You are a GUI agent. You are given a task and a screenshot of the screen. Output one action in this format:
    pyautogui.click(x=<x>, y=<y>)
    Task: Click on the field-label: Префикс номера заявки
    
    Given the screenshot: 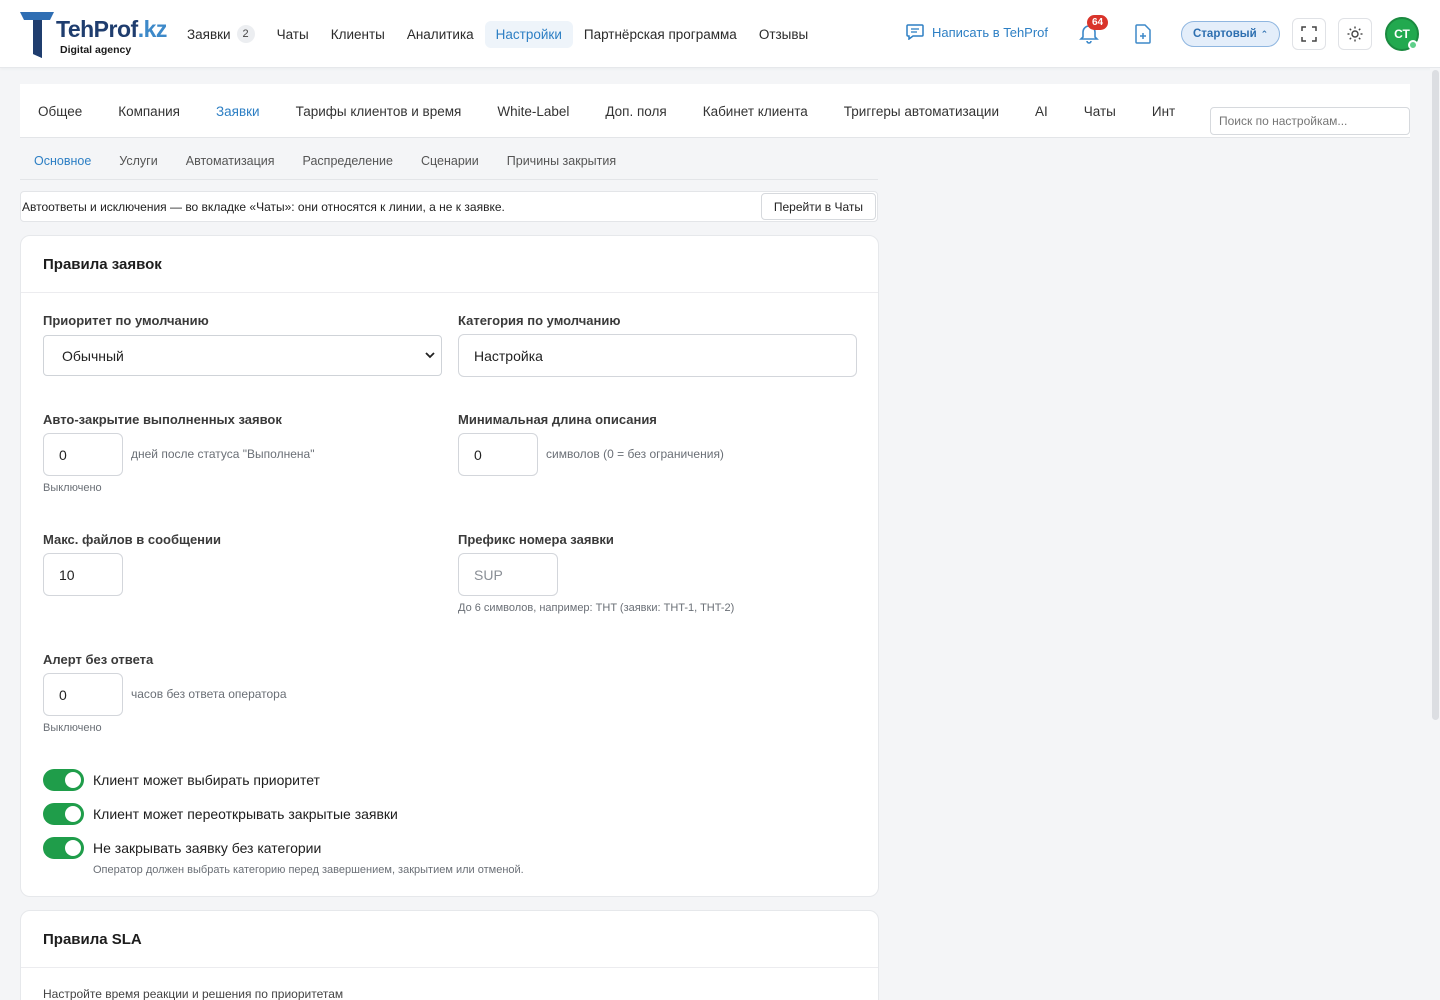 What is the action you would take?
    pyautogui.click(x=536, y=539)
    